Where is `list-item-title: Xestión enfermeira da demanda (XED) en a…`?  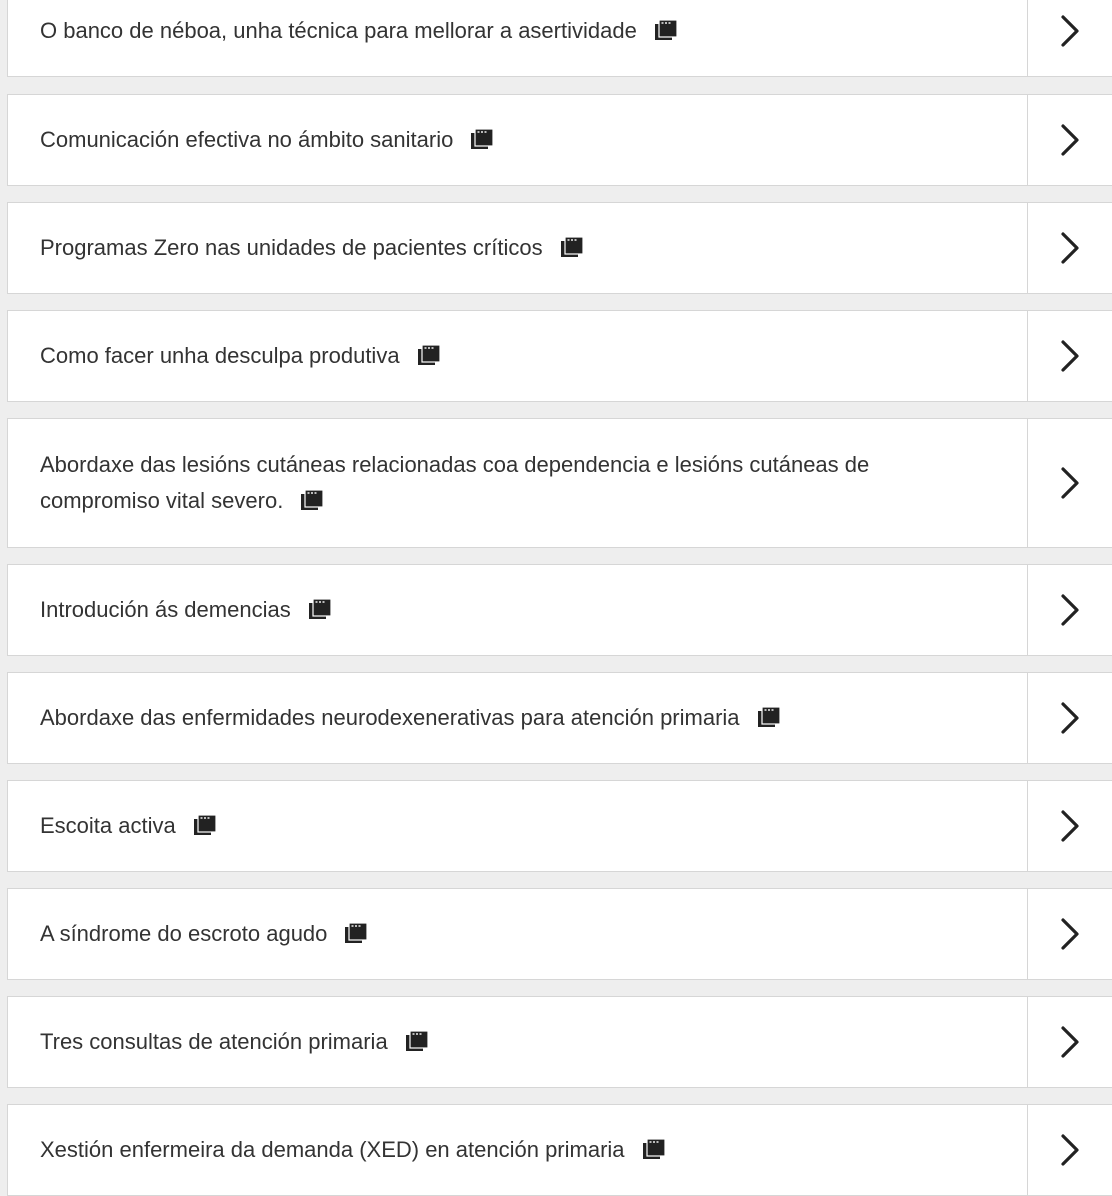 list-item-title: Xestión enfermeira da demanda (XED) en a… is located at coordinates (352, 1150).